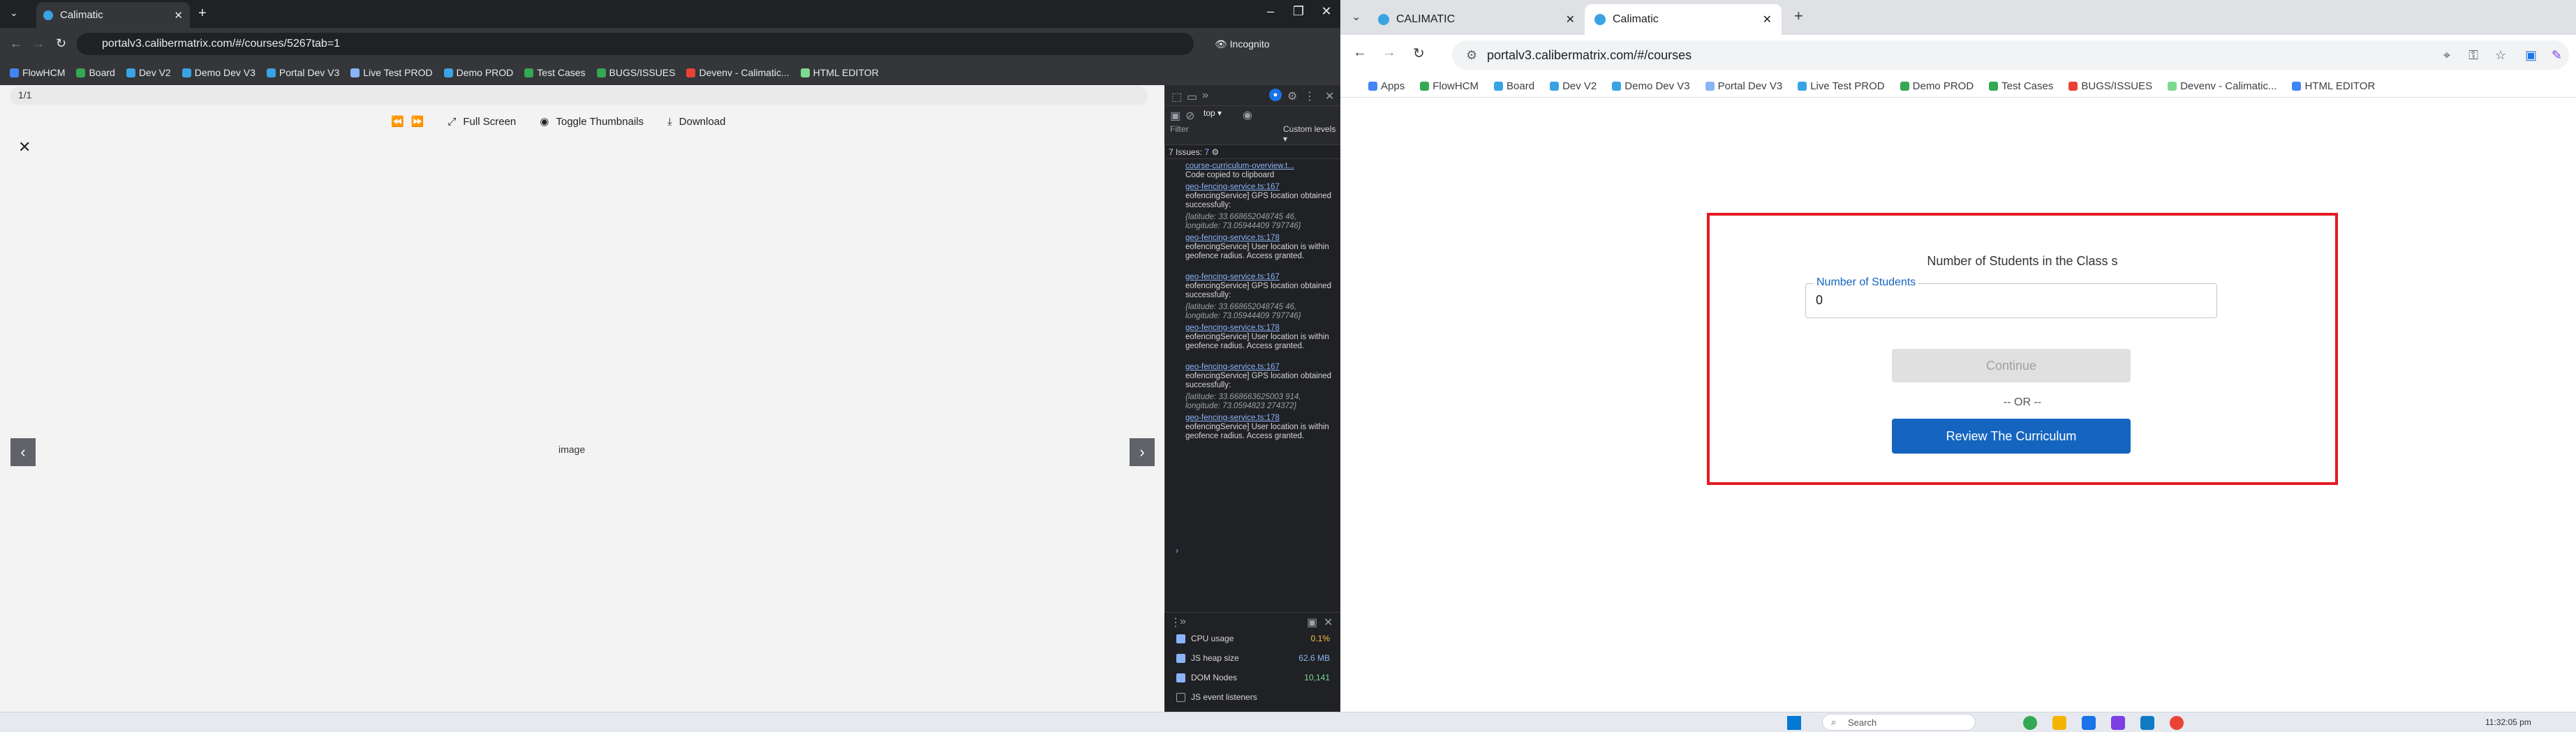 The image size is (2576, 732). What do you see at coordinates (23, 452) in the screenshot?
I see `prev-image-button: ‹` at bounding box center [23, 452].